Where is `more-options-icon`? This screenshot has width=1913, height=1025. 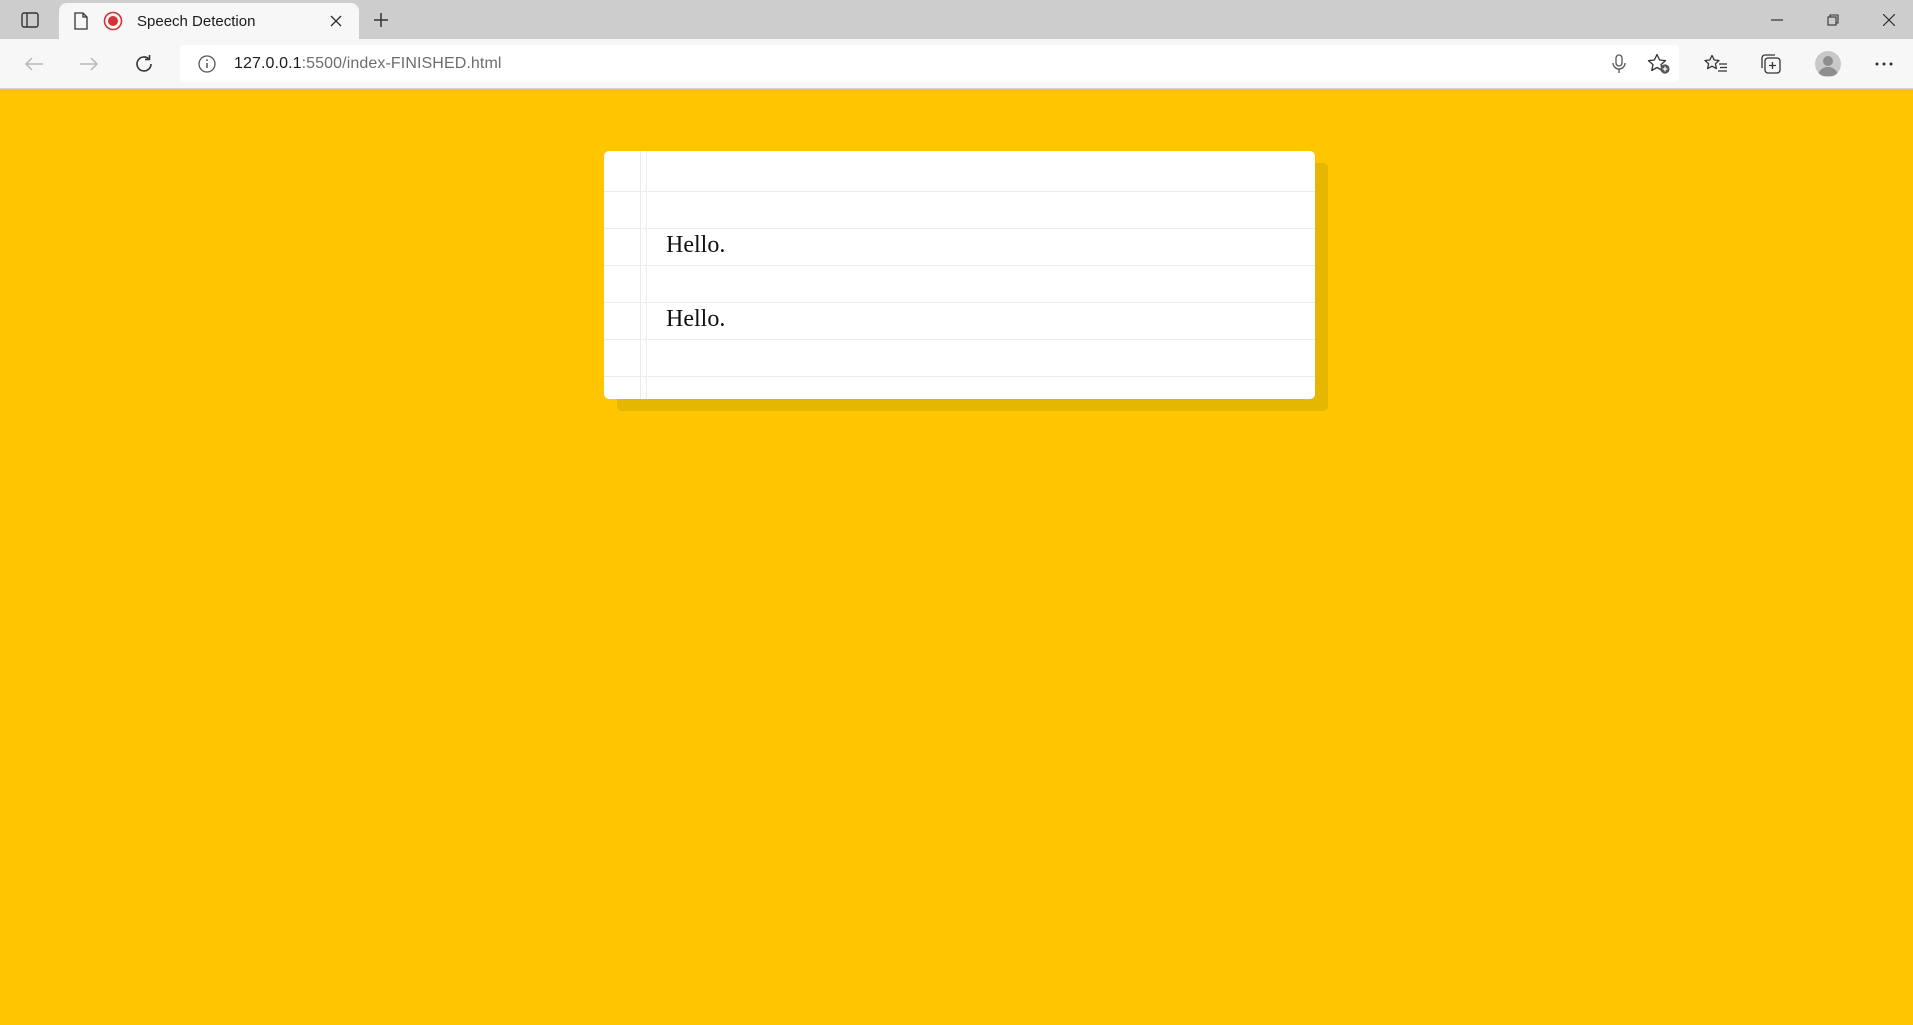
more-options-icon is located at coordinates (1884, 64).